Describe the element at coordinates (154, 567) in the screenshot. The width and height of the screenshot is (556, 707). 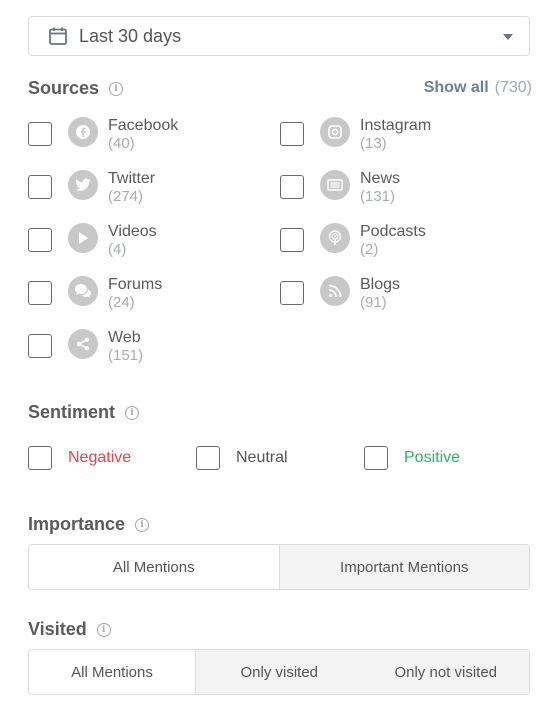
I see `importance-option-all: All Mentions` at that location.